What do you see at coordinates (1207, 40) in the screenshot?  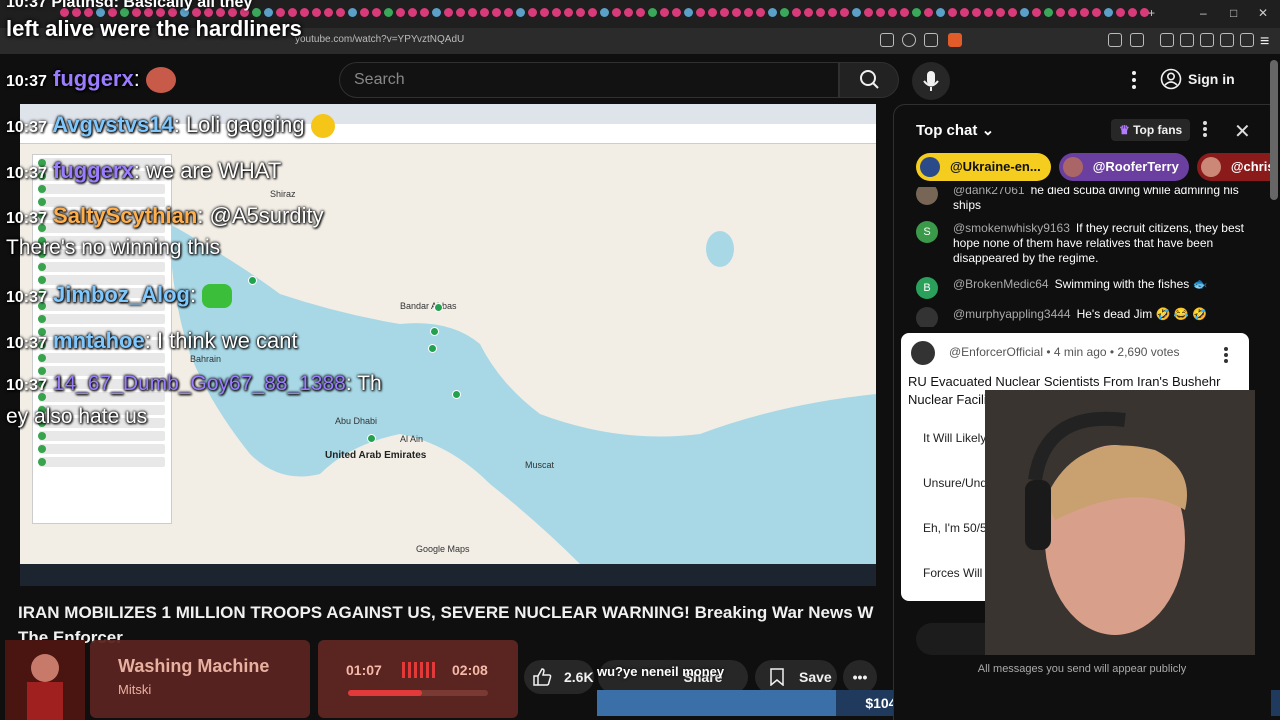 I see `wallet-icon` at bounding box center [1207, 40].